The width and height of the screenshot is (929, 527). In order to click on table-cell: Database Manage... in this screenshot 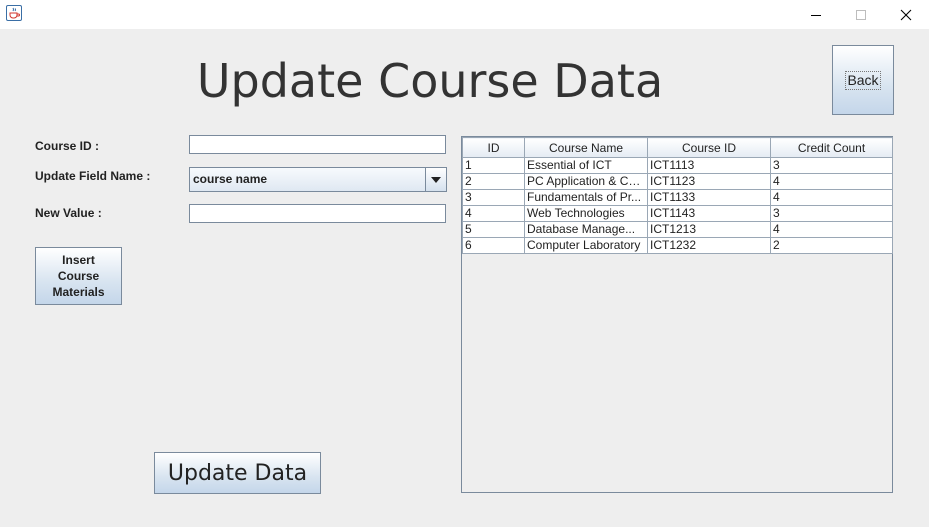, I will do `click(586, 229)`.